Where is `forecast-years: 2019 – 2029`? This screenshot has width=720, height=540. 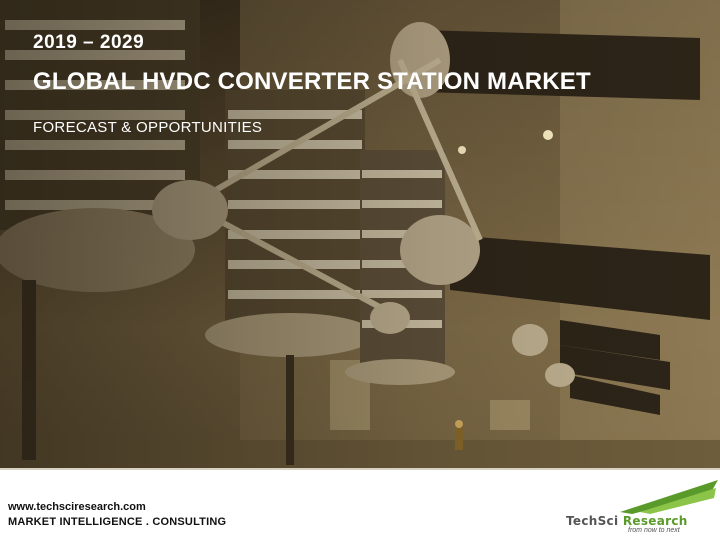
forecast-years: 2019 – 2029 is located at coordinates (89, 42).